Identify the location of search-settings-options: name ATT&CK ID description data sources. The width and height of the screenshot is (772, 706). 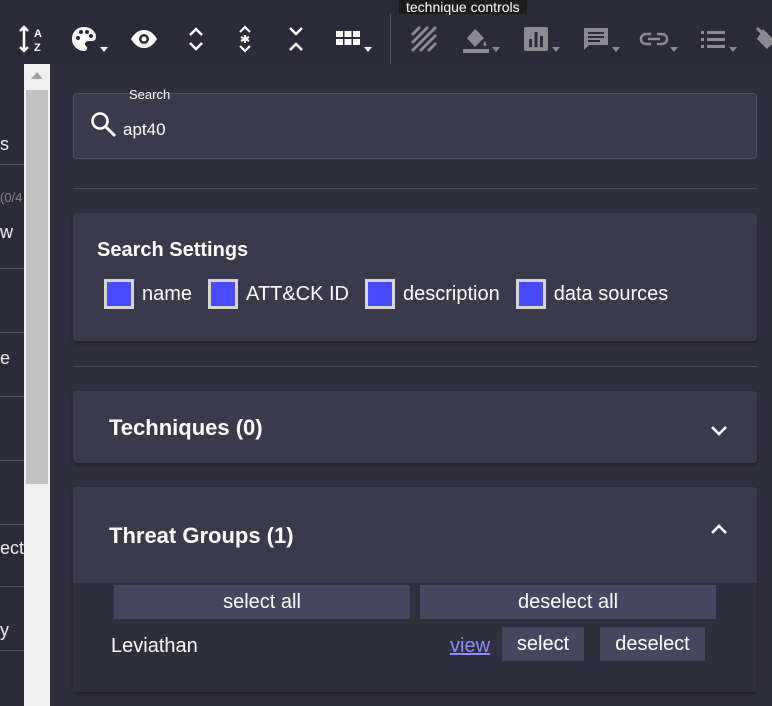
(394, 294).